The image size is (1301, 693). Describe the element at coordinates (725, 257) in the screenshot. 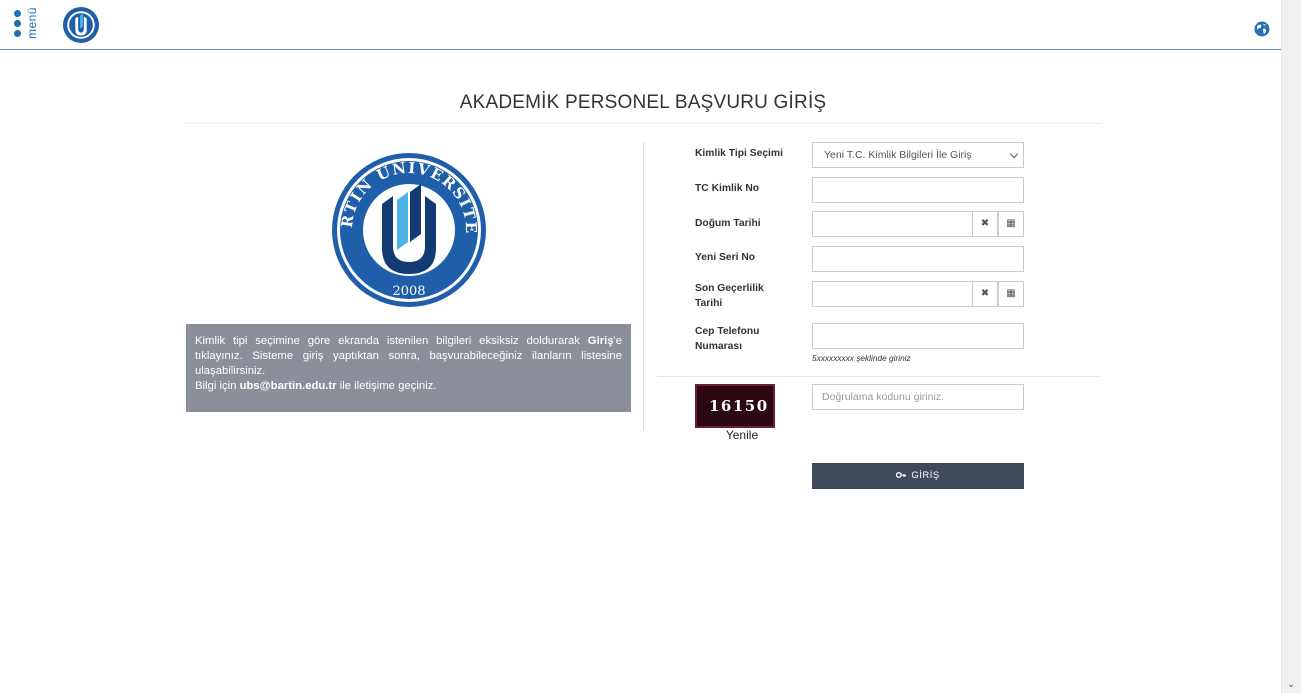

I see `serial-label: Yeni Seri No` at that location.